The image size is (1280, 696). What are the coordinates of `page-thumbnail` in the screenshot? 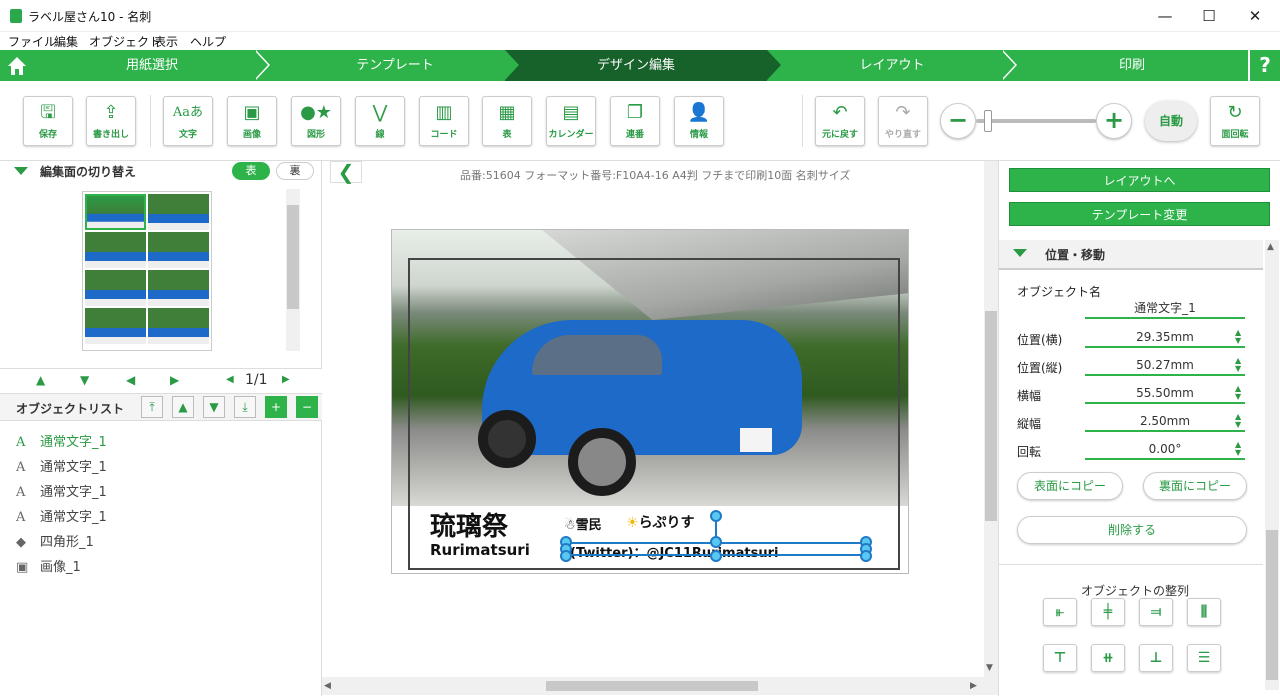 It's located at (147, 271).